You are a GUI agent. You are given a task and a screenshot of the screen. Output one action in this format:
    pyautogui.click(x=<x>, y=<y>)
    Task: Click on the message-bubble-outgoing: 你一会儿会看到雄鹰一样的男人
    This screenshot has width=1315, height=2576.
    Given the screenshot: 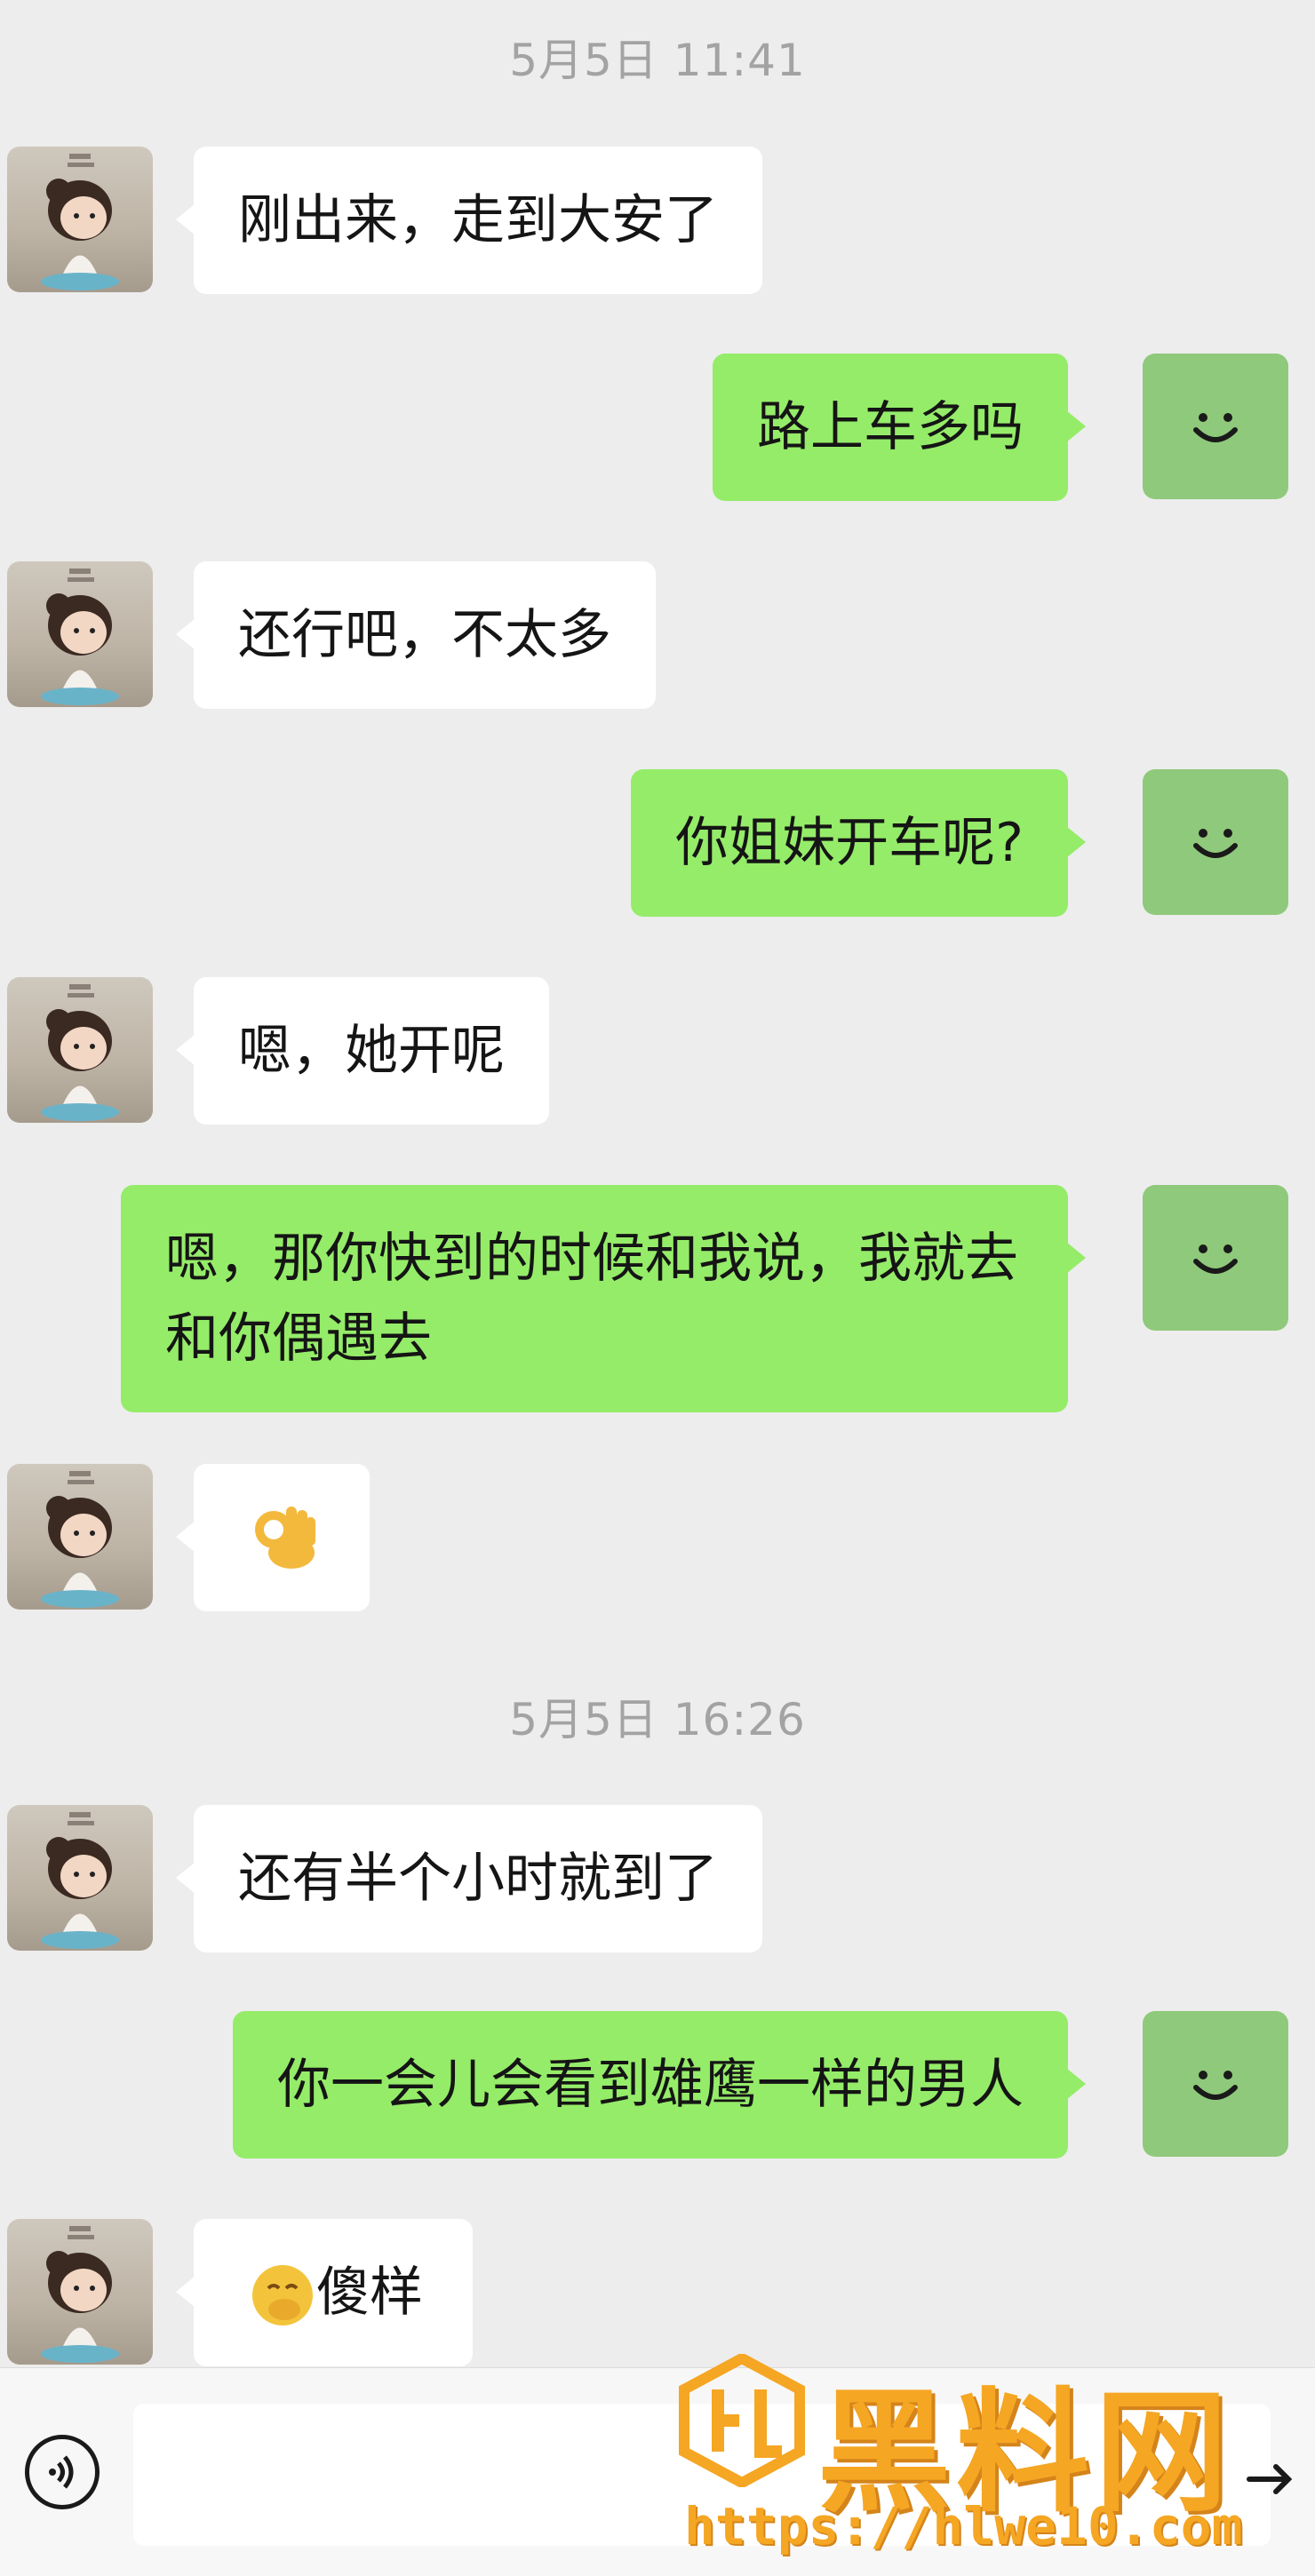 What is the action you would take?
    pyautogui.click(x=660, y=2085)
    